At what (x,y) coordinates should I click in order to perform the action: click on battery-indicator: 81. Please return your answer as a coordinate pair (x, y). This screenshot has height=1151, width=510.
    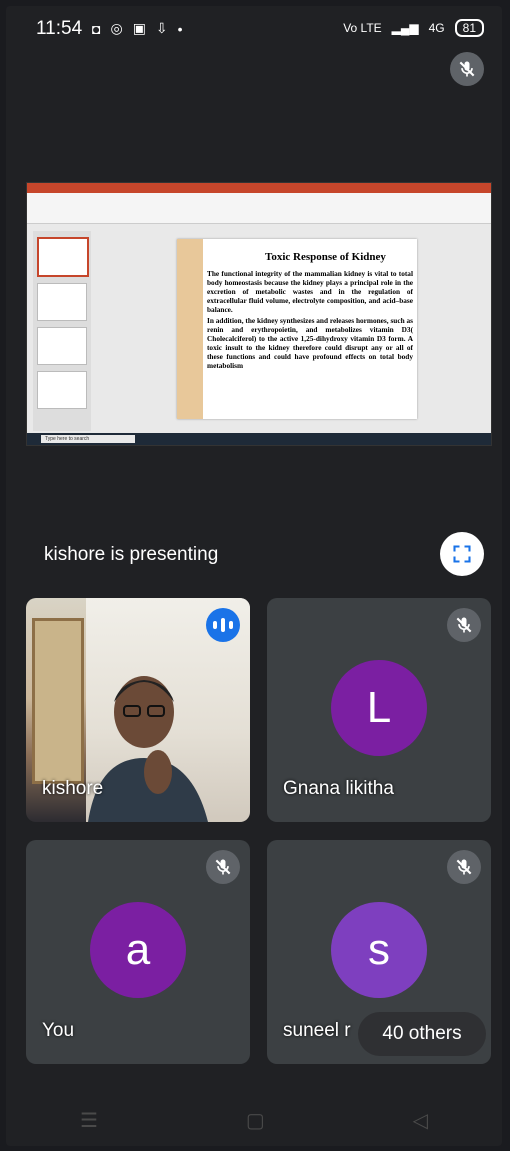
    Looking at the image, I should click on (469, 28).